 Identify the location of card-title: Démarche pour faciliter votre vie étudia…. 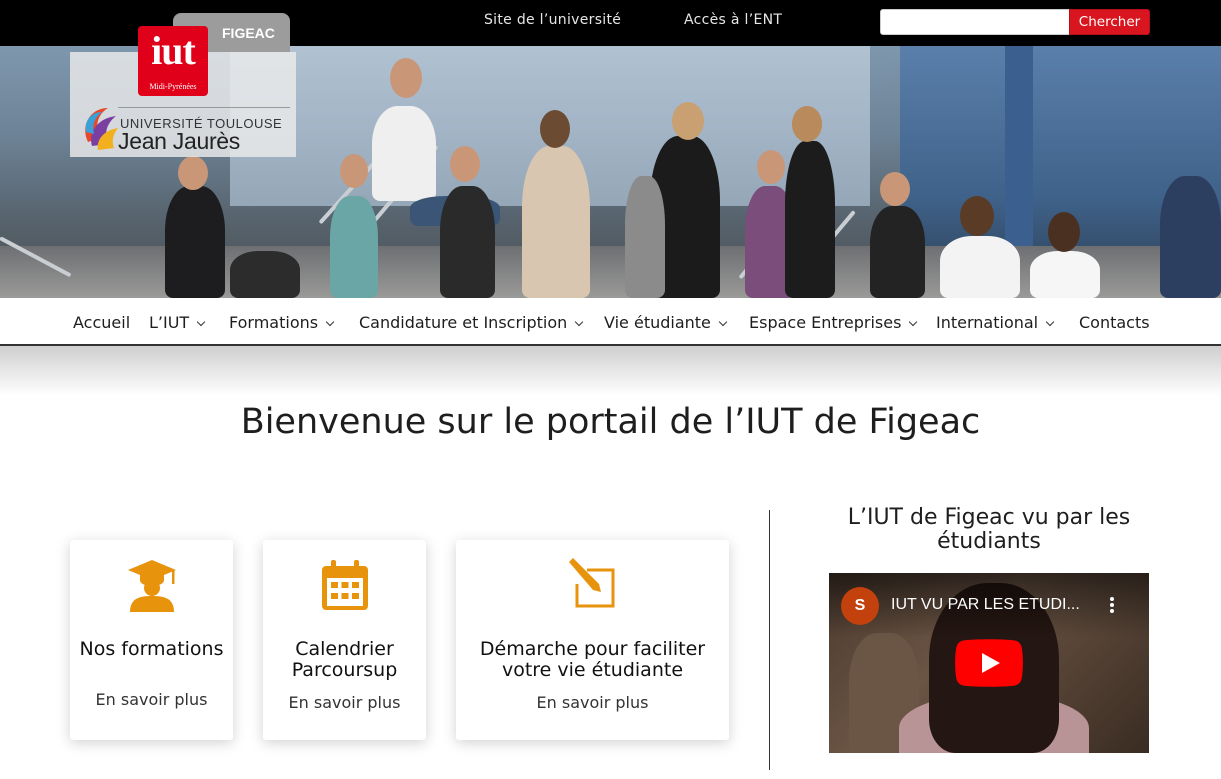
(592, 659).